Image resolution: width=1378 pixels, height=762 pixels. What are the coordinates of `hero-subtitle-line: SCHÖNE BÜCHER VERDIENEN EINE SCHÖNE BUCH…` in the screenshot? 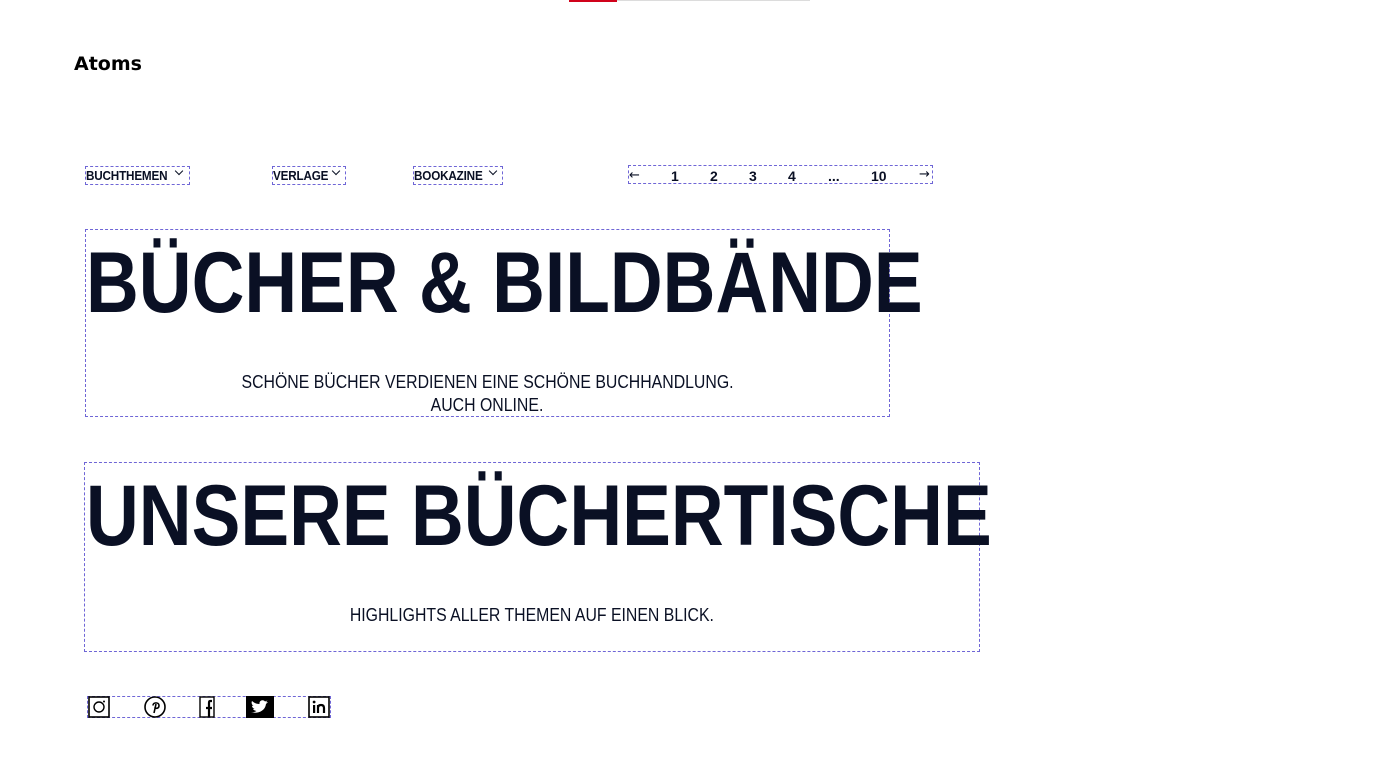 It's located at (487, 382).